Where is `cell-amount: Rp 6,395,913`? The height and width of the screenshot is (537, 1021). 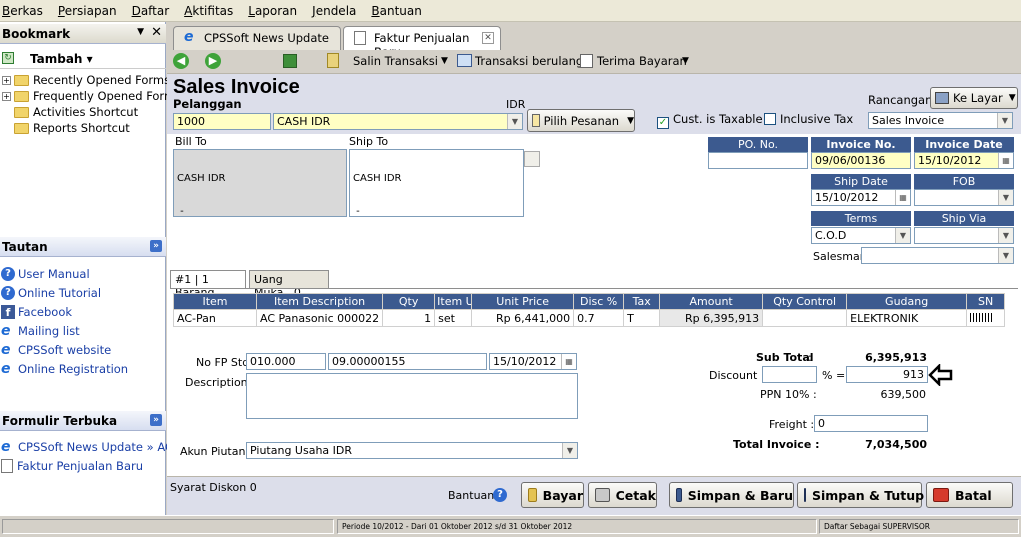 cell-amount: Rp 6,395,913 is located at coordinates (711, 318).